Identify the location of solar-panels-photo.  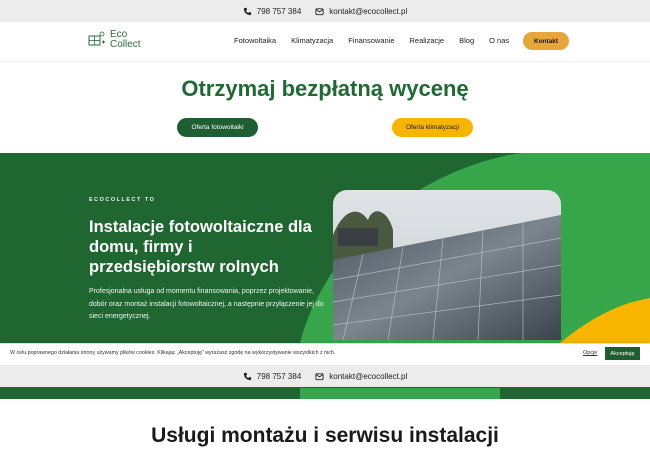
(447, 265).